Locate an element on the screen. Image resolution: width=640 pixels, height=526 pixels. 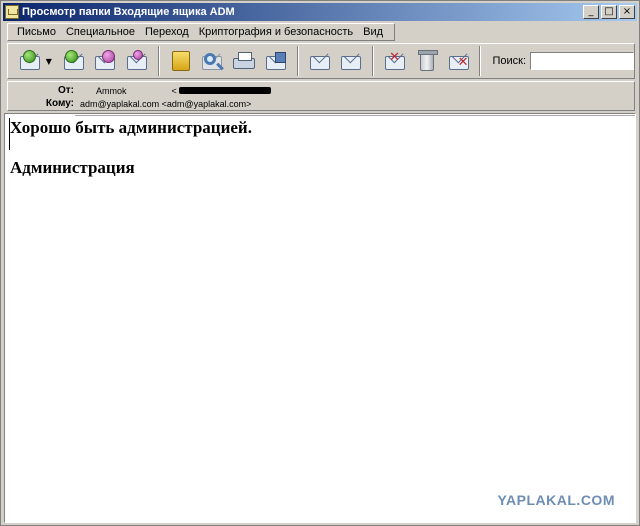
menu-letter: Письмо is located at coordinates (36, 32).